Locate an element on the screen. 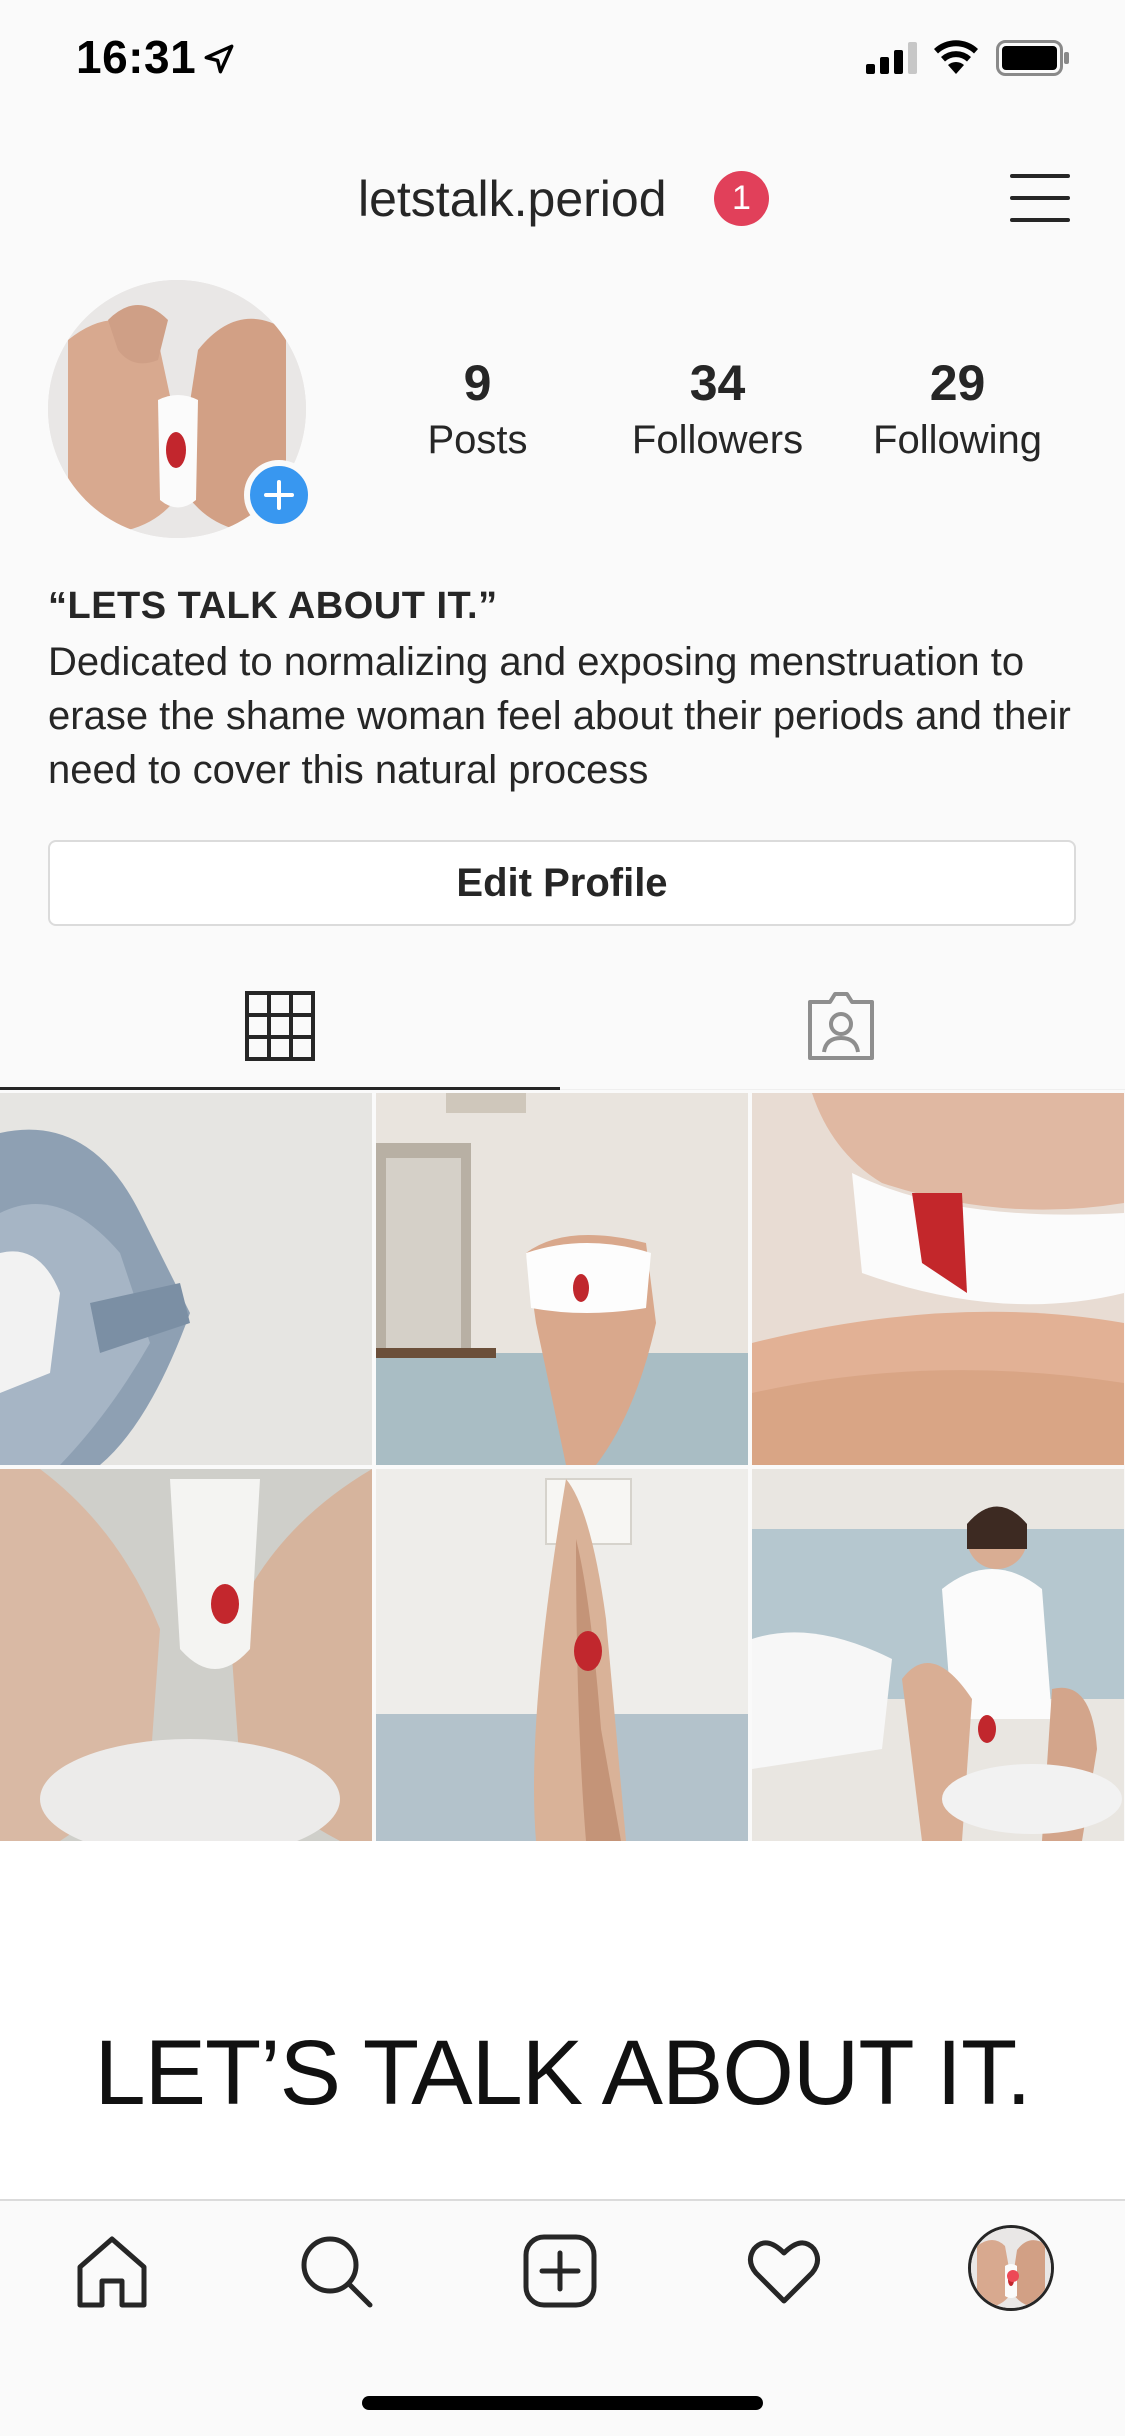  tab-grid is located at coordinates (280, 1030).